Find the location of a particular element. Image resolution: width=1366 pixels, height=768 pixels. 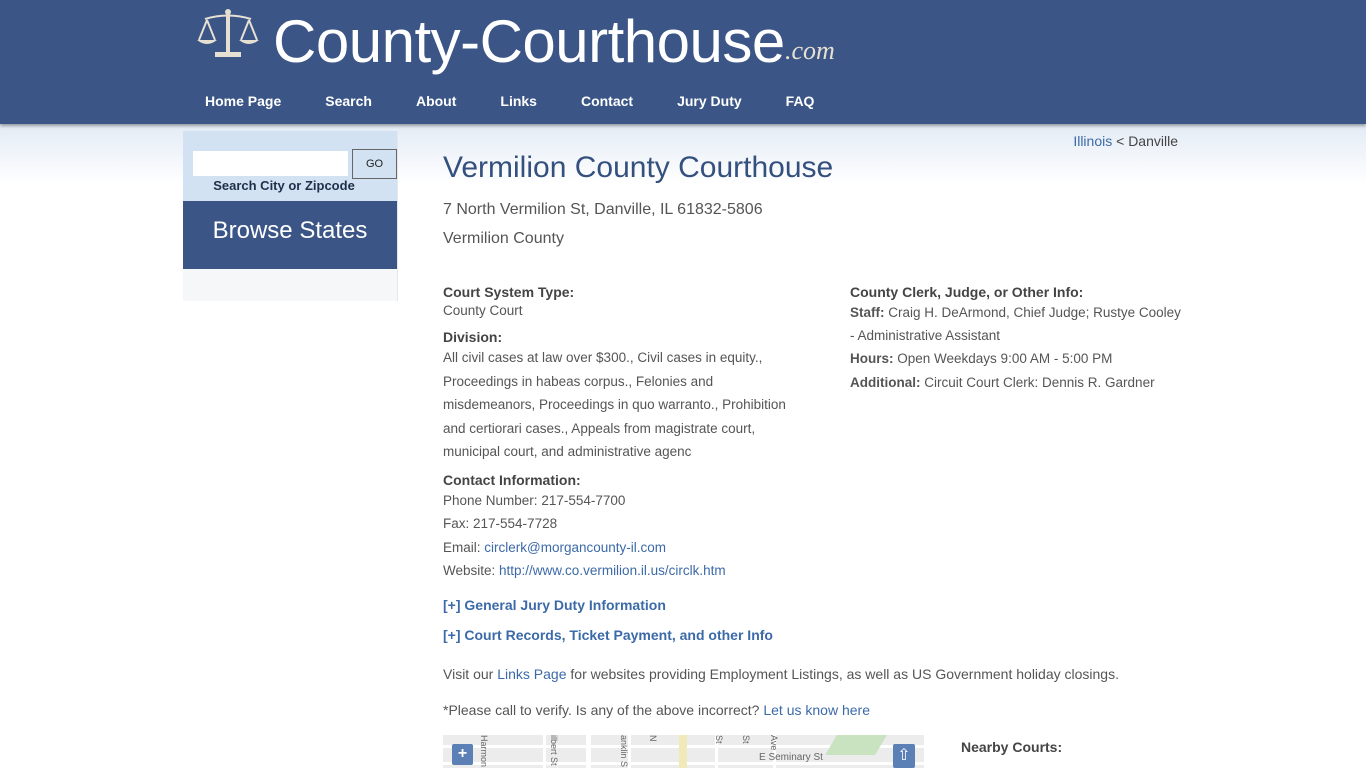

division-label: Division: is located at coordinates (473, 337).